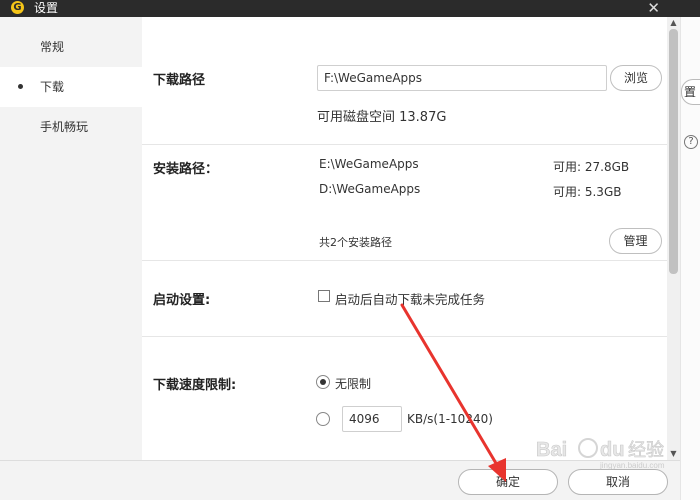 The width and height of the screenshot is (700, 500). I want to click on browse-button: 浏览, so click(636, 78).